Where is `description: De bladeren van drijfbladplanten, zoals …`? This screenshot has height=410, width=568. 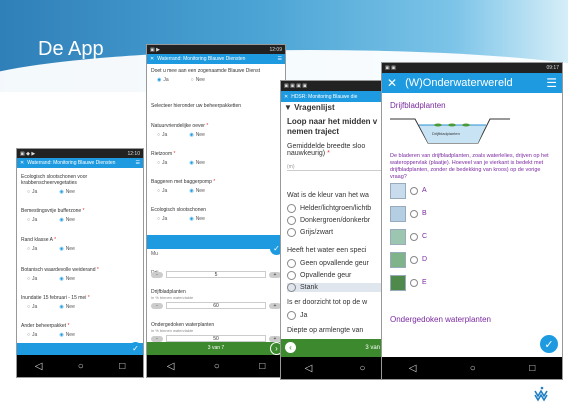 description: De bladeren van drijfbladplanten, zoals … is located at coordinates (469, 166).